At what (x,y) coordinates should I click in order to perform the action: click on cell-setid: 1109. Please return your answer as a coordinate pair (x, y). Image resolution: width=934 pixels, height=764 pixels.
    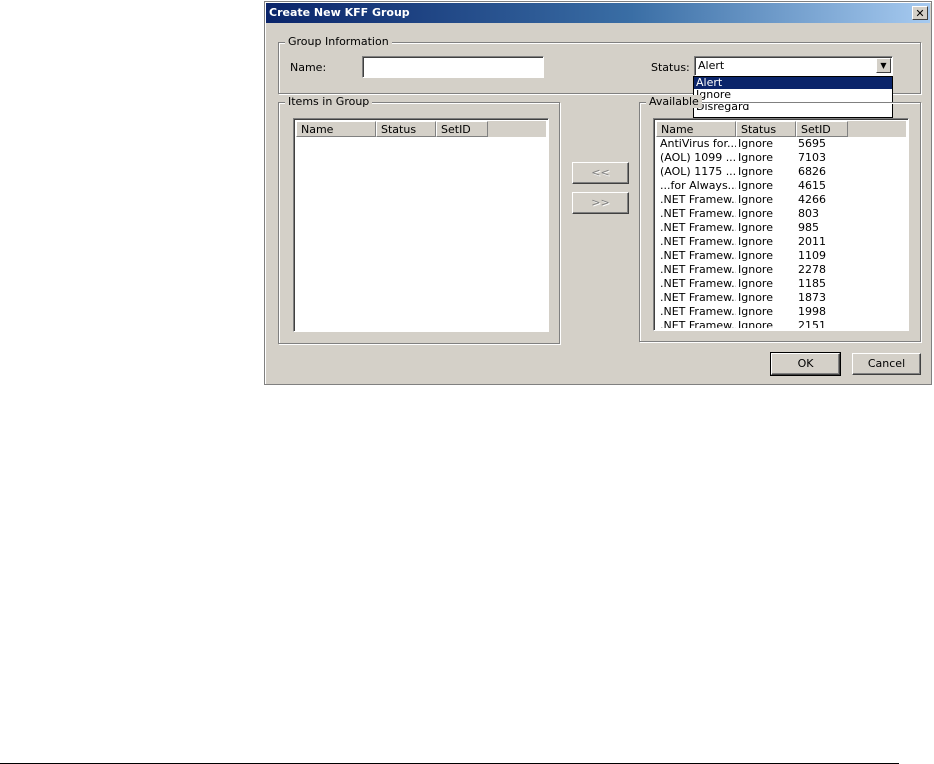
    Looking at the image, I should click on (812, 255).